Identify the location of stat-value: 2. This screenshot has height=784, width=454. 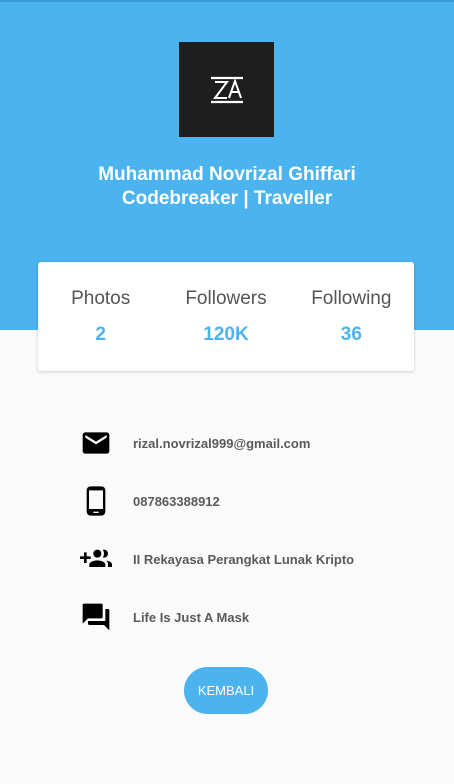
(100, 334).